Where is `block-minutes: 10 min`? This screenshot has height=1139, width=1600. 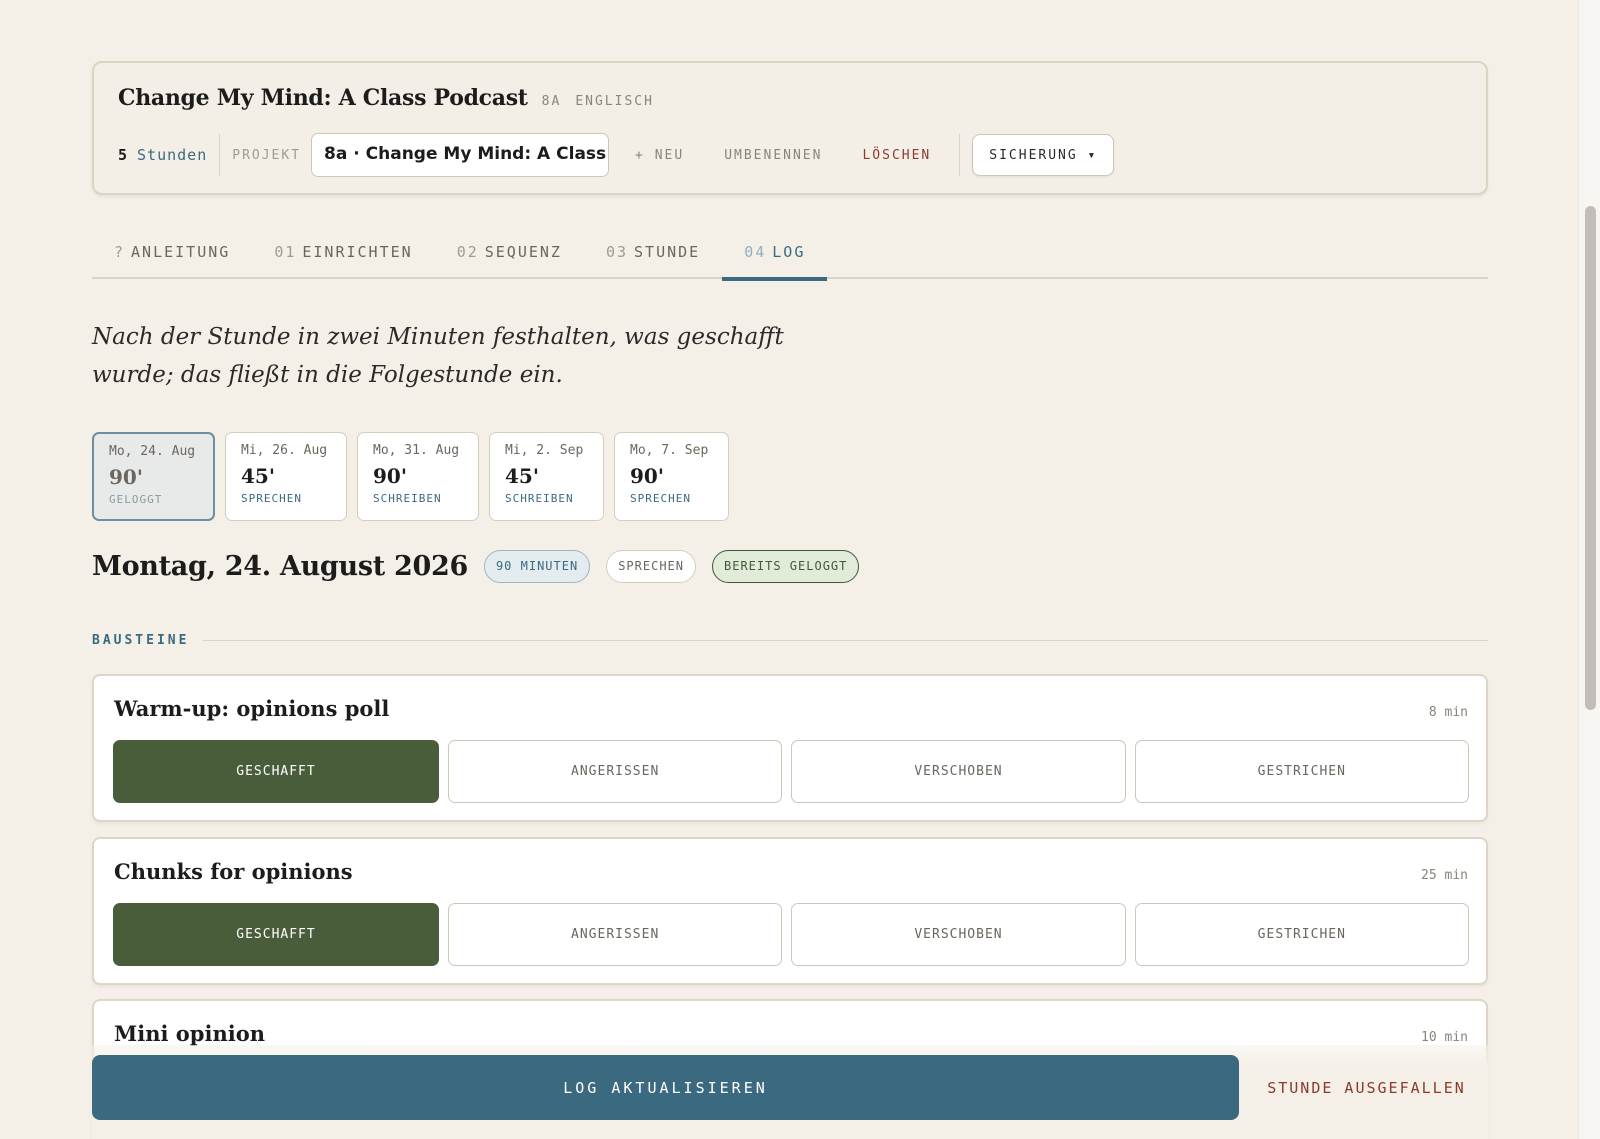
block-minutes: 10 min is located at coordinates (1444, 1037).